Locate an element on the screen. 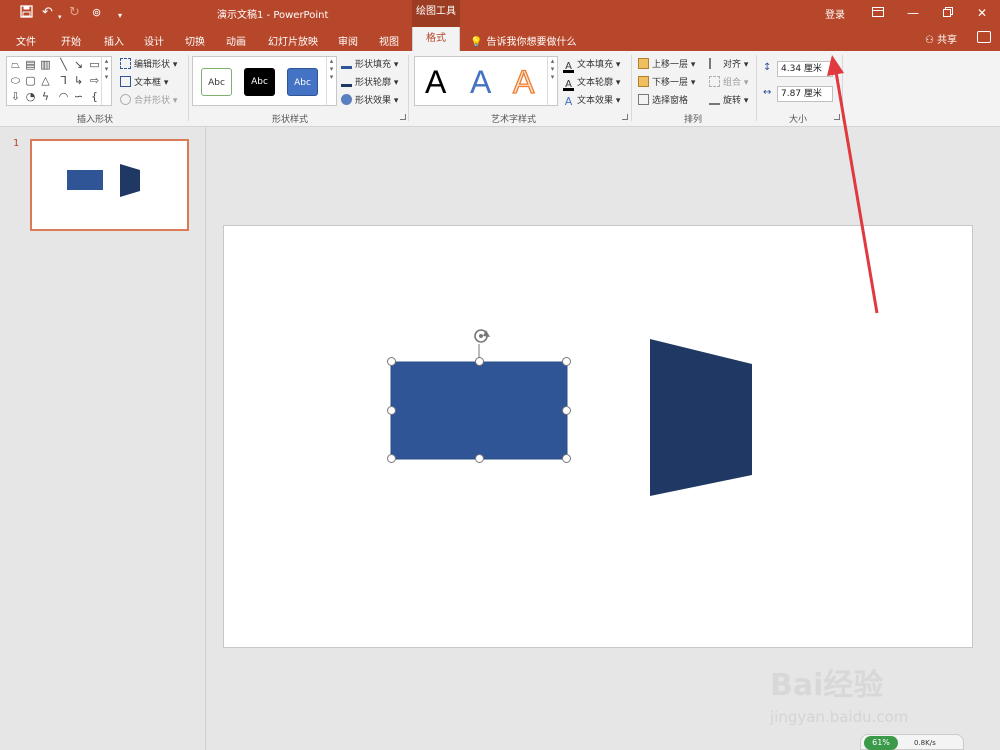  tab-design: 设计 is located at coordinates (154, 40).